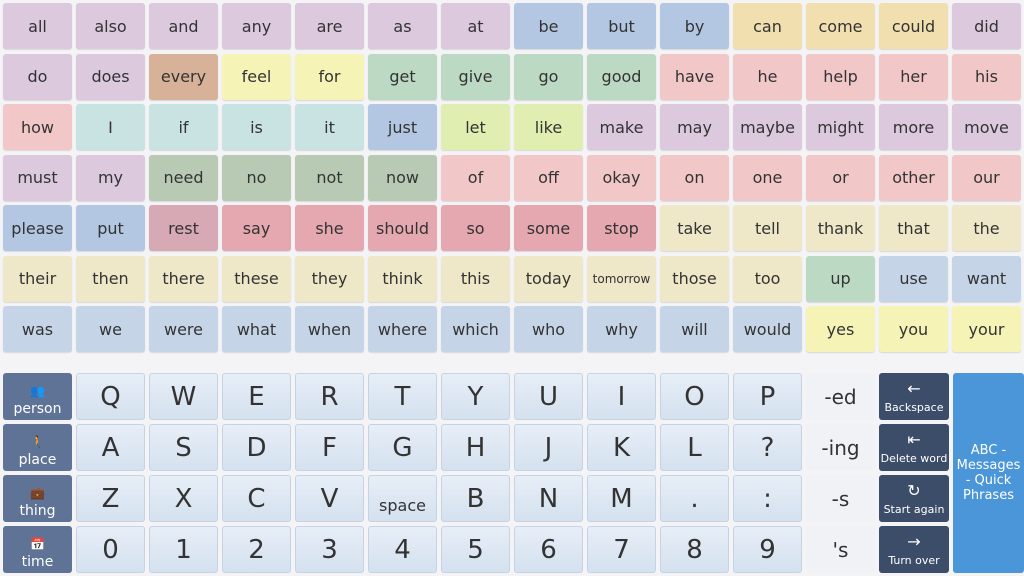  I want to click on word-button-her: her, so click(913, 76).